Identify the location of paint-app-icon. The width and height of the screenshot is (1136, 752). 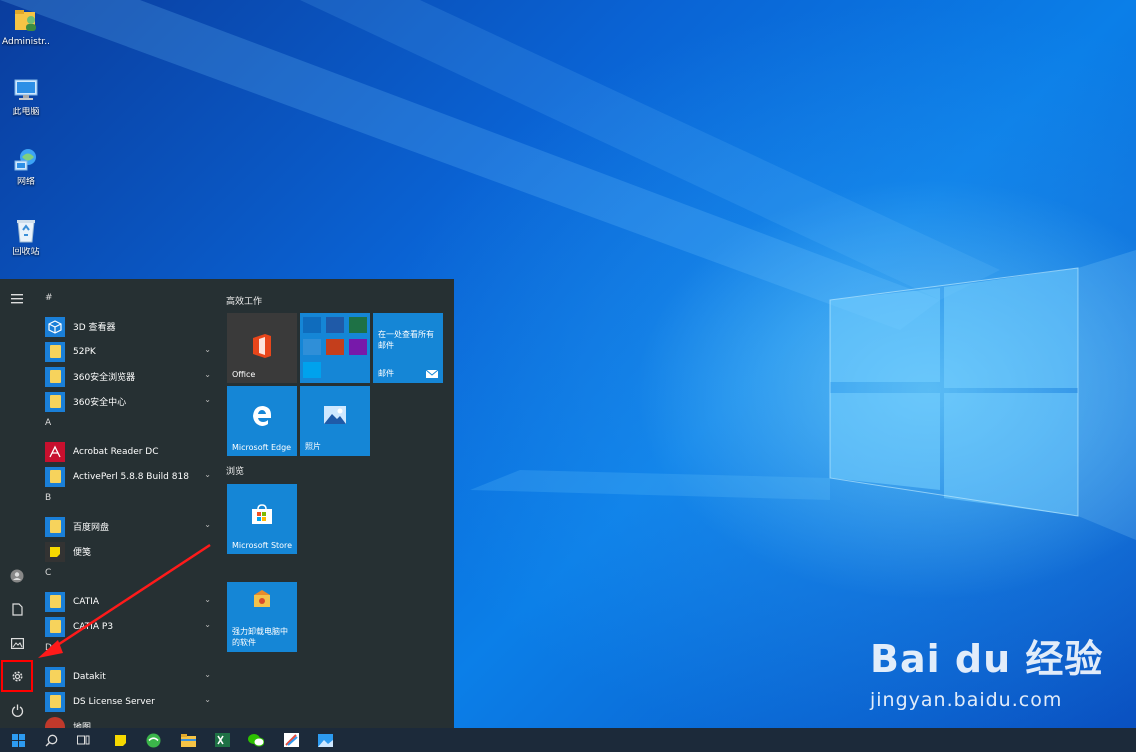
(291, 740).